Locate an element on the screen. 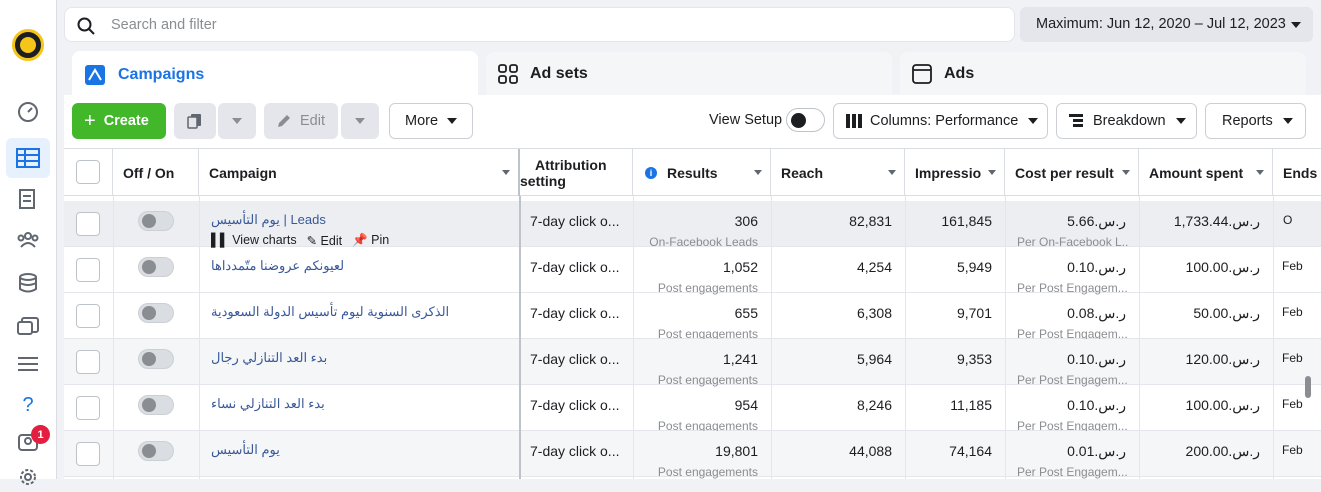  reports-label: Reports is located at coordinates (1247, 121).